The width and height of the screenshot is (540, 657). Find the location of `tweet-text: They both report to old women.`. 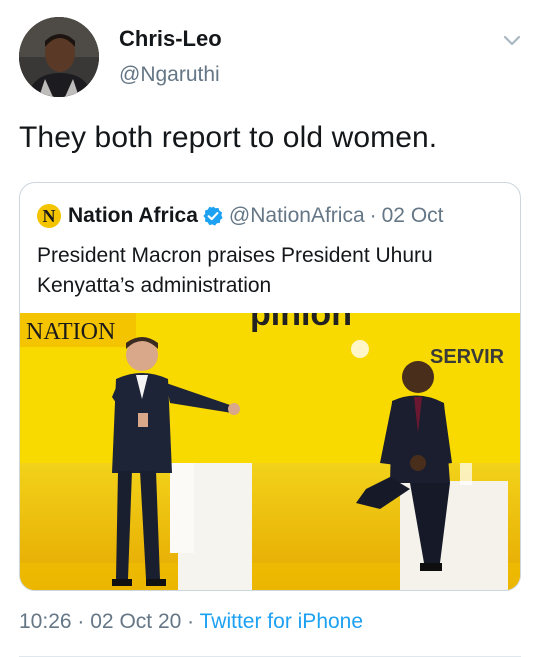

tweet-text: They both report to old women. is located at coordinates (228, 137).